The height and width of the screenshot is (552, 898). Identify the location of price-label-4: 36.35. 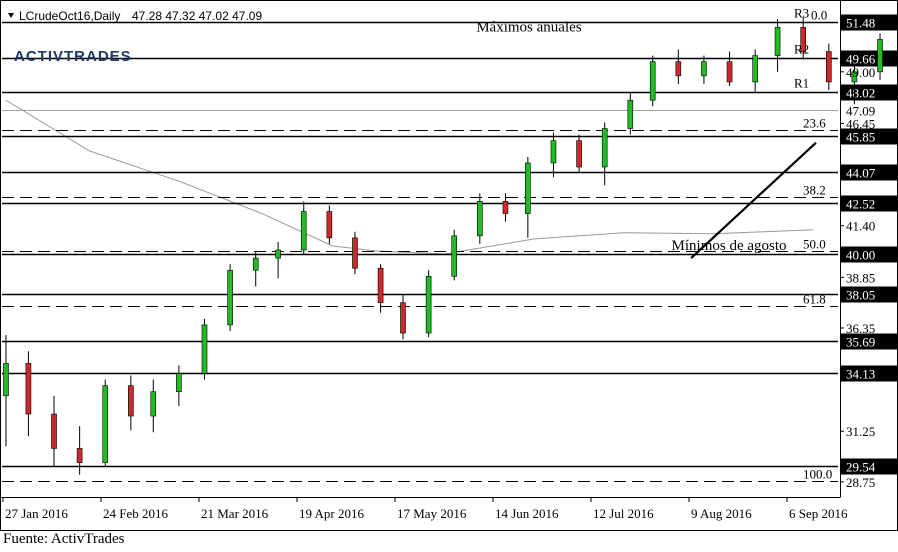
(860, 328).